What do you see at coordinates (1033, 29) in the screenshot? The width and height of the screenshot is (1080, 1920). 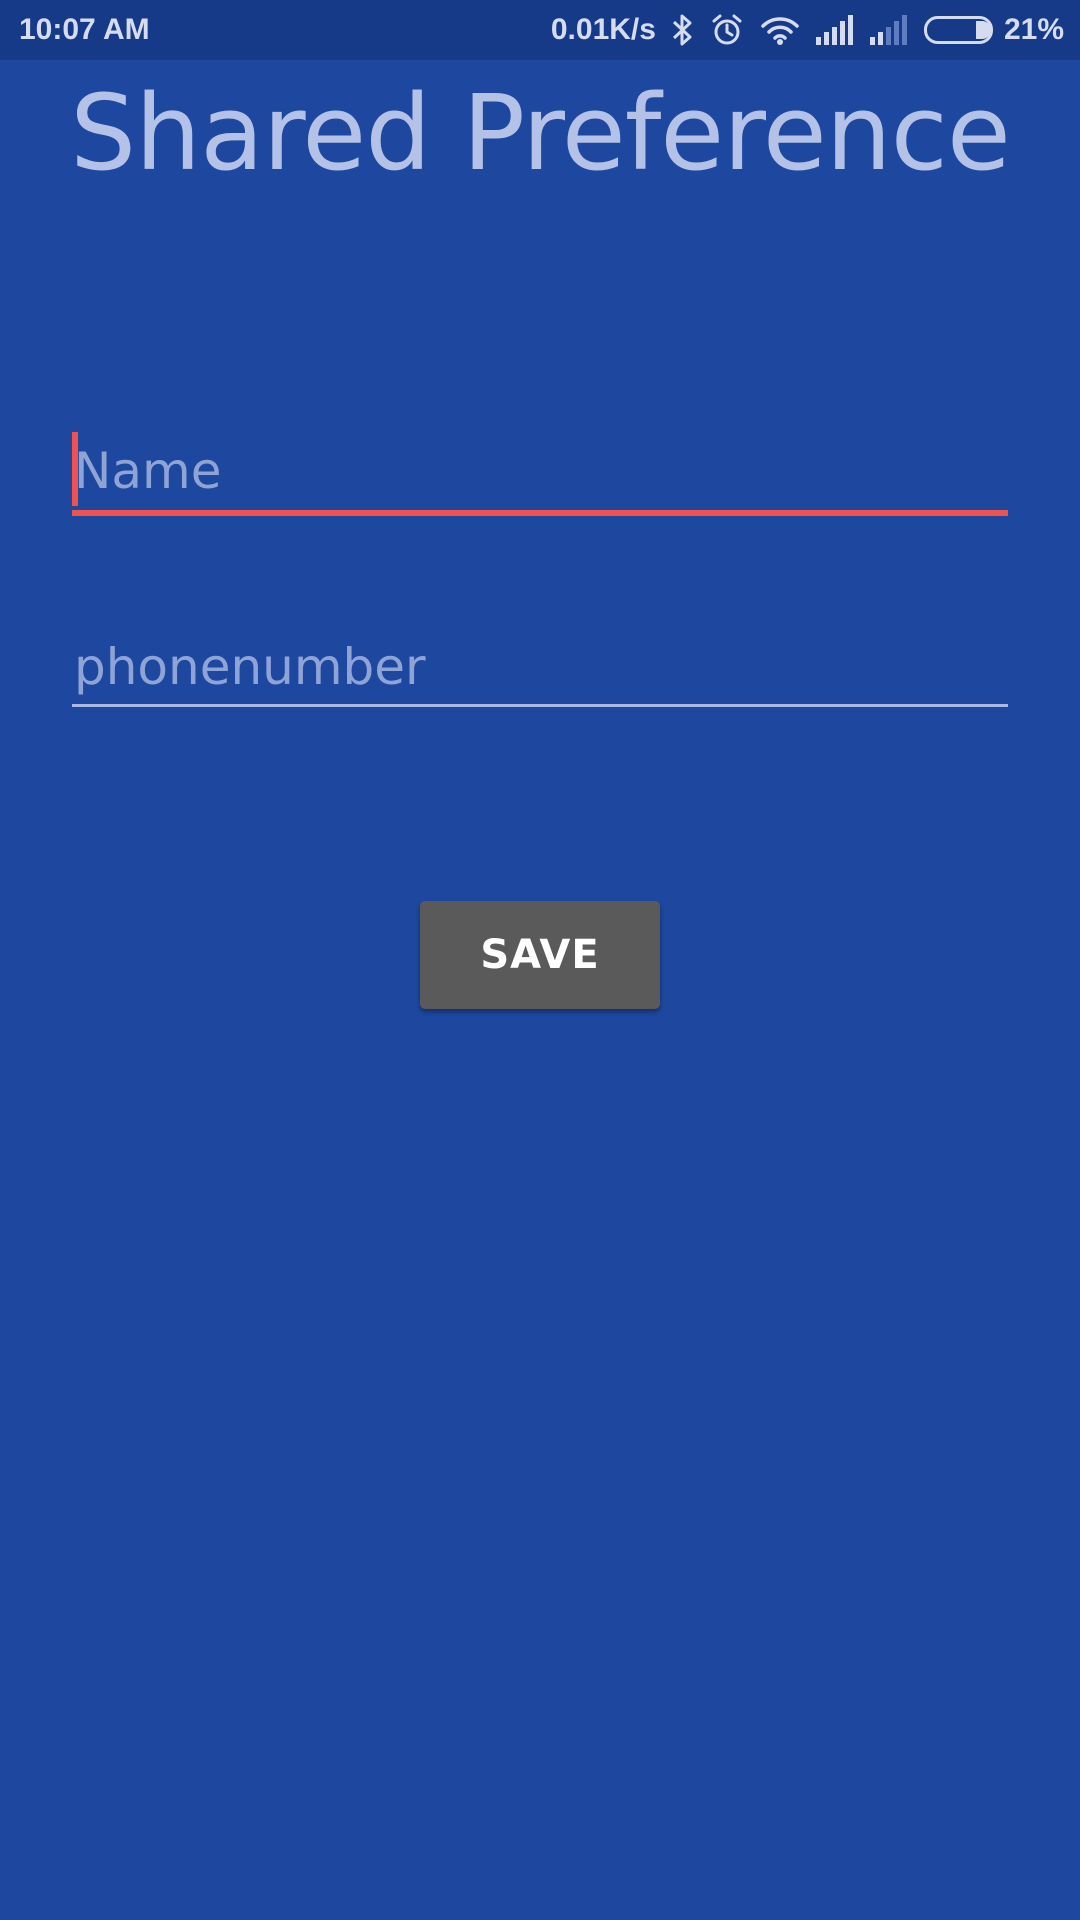 I see `battery-percent: 21%` at bounding box center [1033, 29].